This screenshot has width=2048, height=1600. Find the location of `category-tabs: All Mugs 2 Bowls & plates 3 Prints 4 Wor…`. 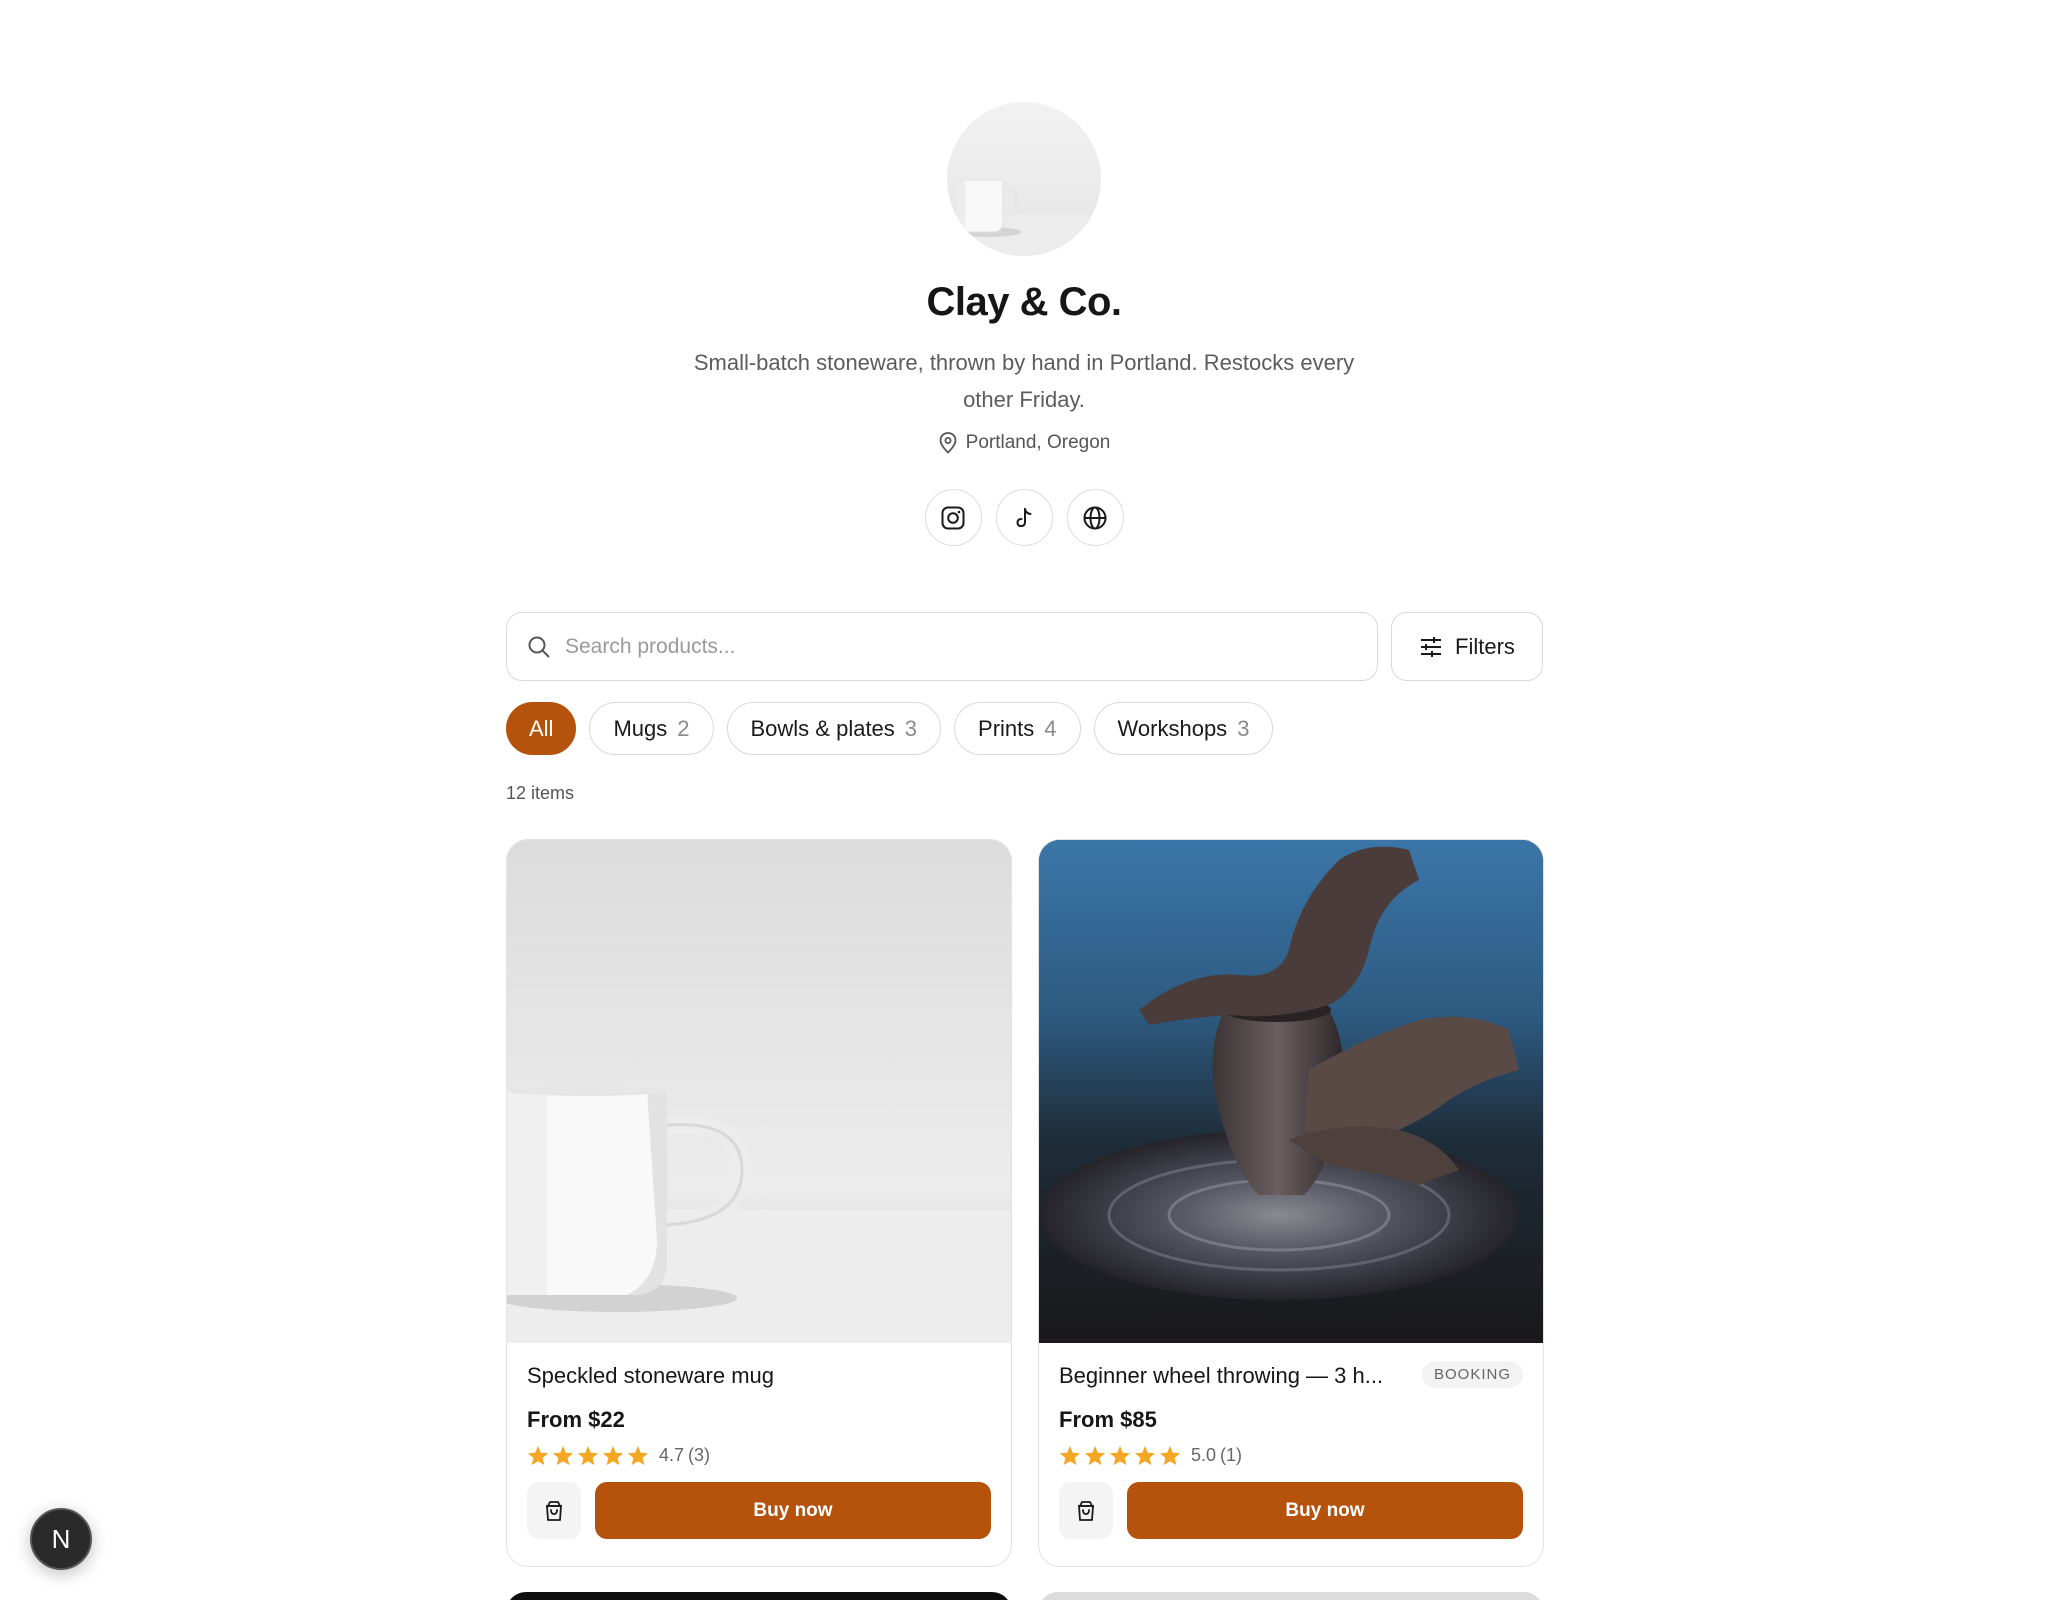

category-tabs: All Mugs 2 Bowls & plates 3 Prints 4 Wor… is located at coordinates (890, 728).